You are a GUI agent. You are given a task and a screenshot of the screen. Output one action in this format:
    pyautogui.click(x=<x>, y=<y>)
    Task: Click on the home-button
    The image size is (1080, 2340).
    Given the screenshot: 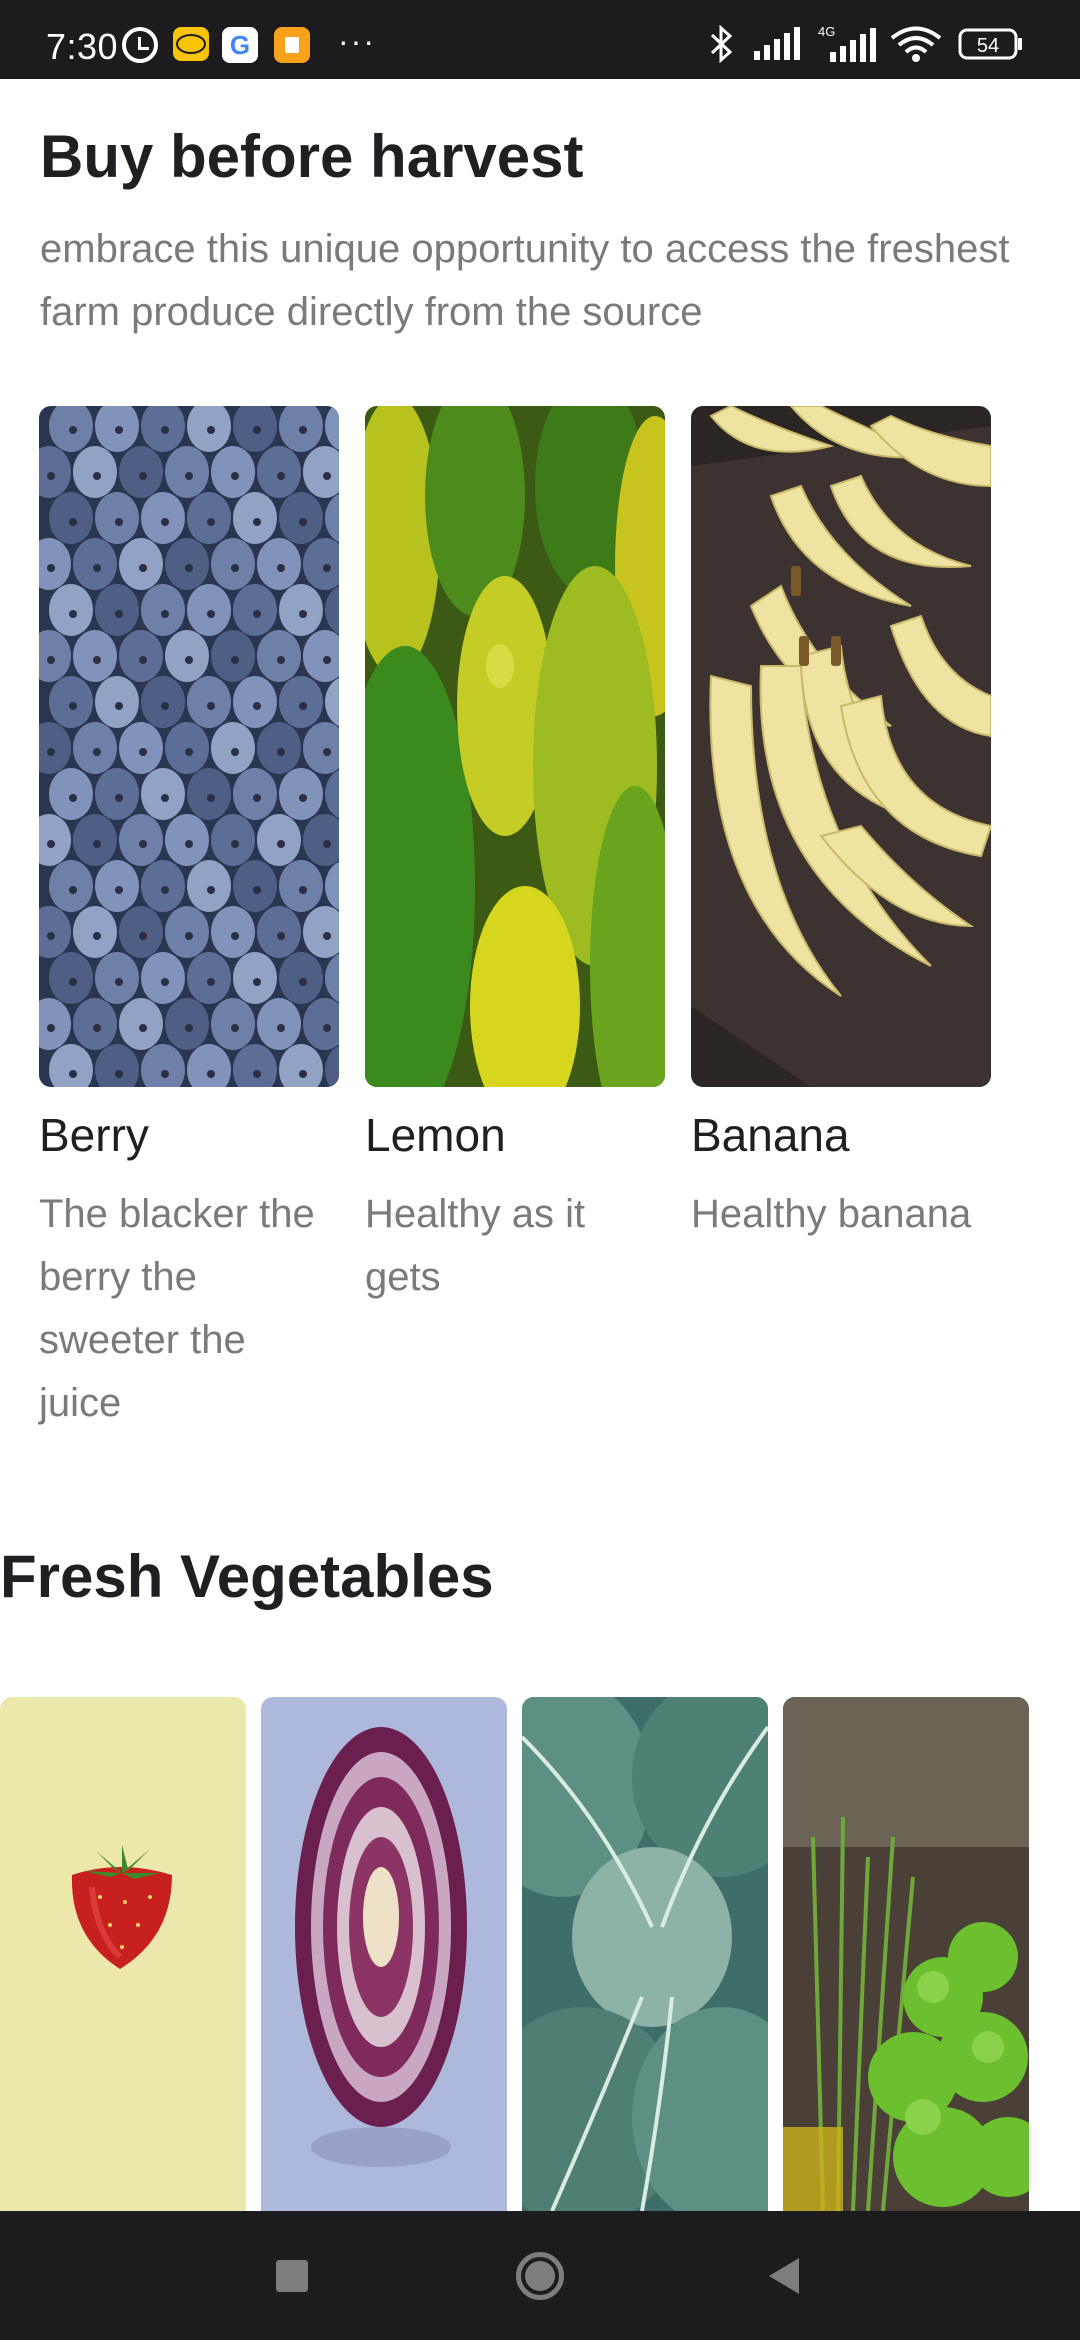 What is the action you would take?
    pyautogui.click(x=540, y=2275)
    